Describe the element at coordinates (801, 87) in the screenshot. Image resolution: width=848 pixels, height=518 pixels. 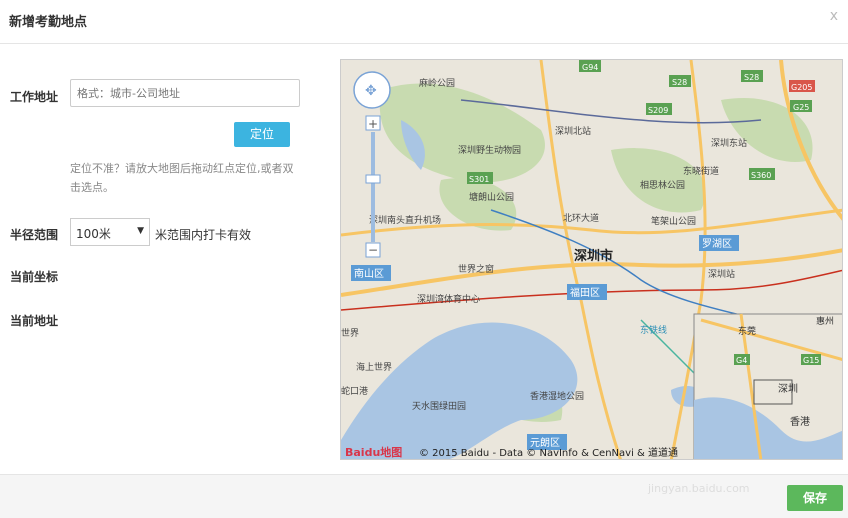
I see `badge-g205: G205` at that location.